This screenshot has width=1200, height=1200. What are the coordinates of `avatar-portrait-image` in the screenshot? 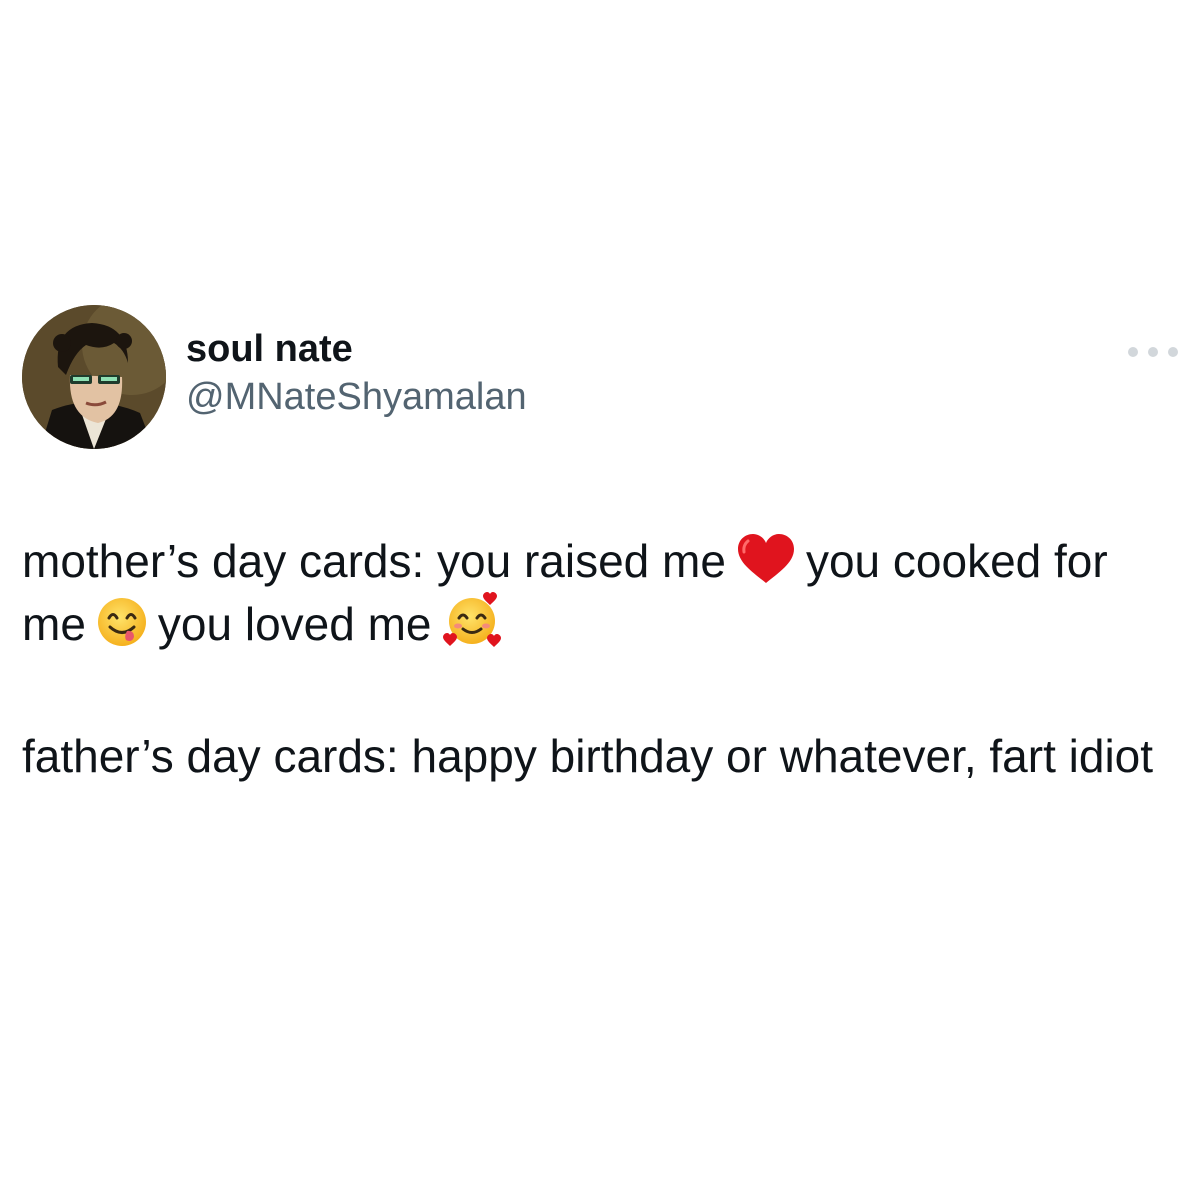 It's located at (94, 377).